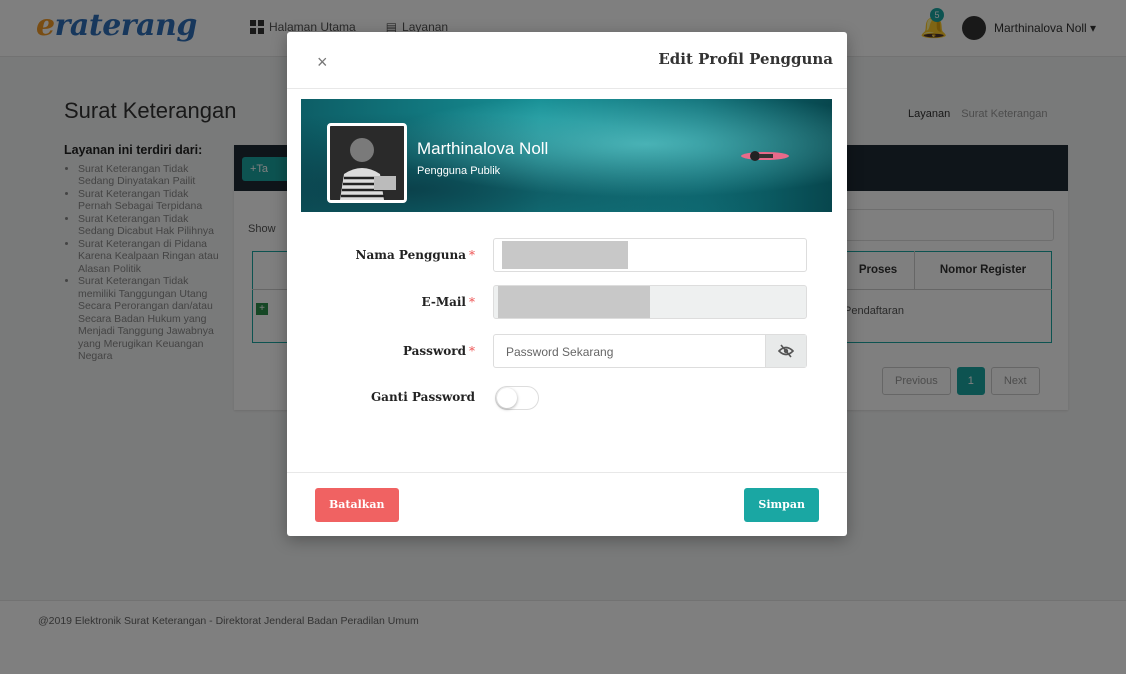 This screenshot has width=1126, height=675. What do you see at coordinates (322, 62) in the screenshot?
I see `close-icon: ×` at bounding box center [322, 62].